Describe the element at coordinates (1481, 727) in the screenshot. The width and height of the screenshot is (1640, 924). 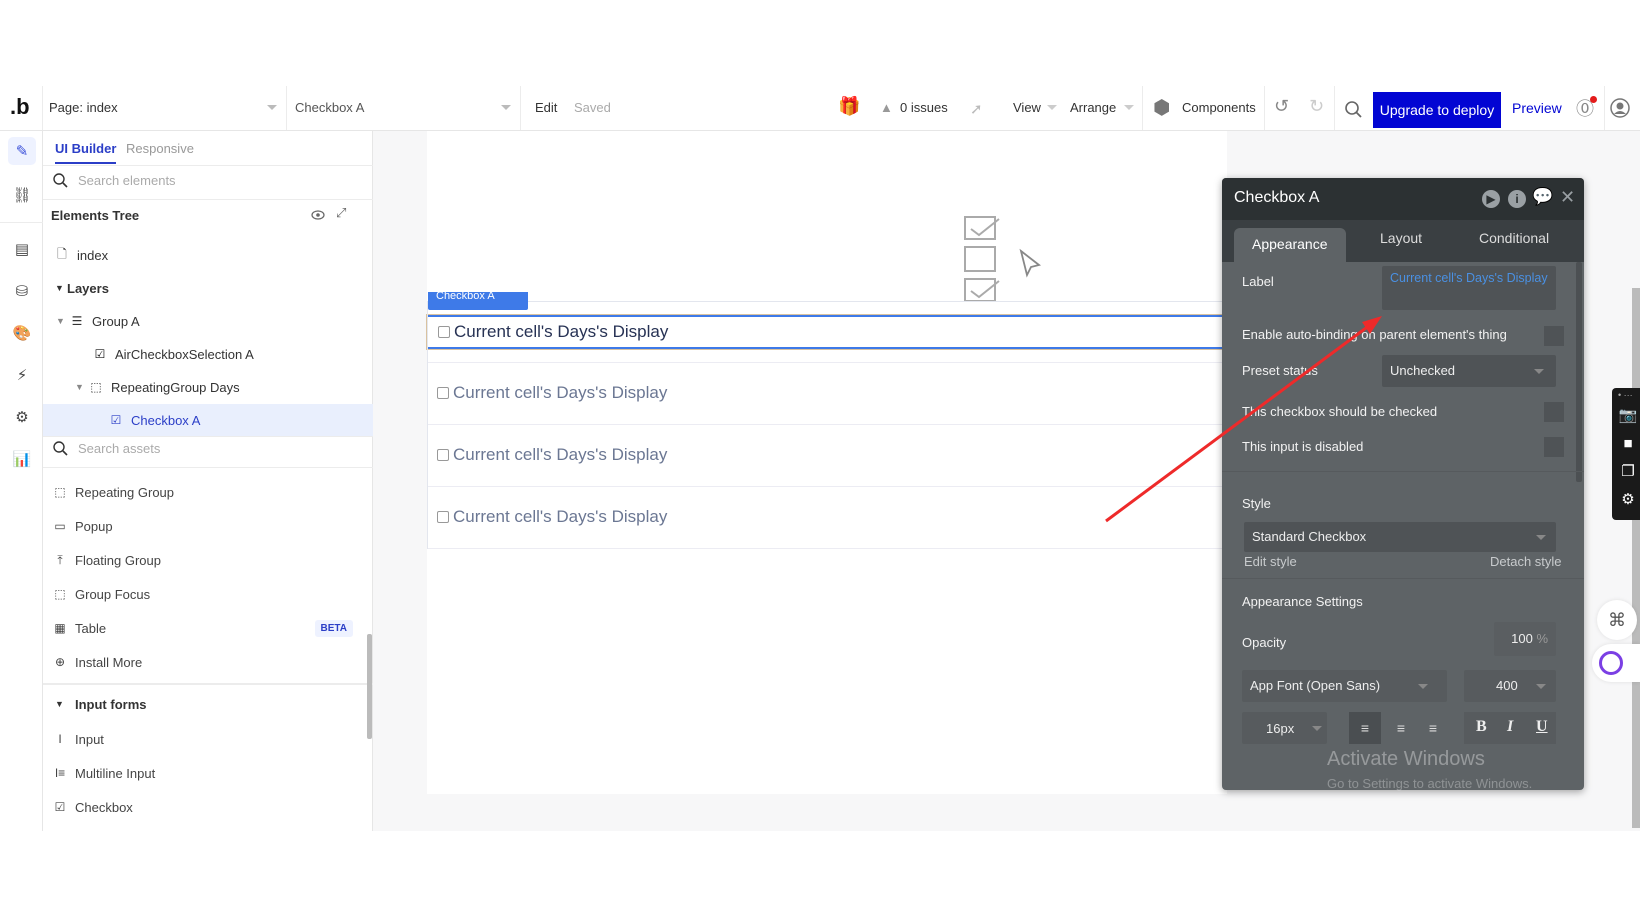
I see `bold-button: B` at that location.